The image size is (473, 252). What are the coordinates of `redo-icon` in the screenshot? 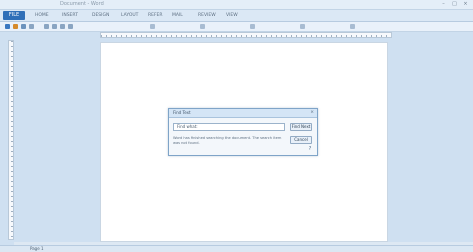 It's located at (23, 26).